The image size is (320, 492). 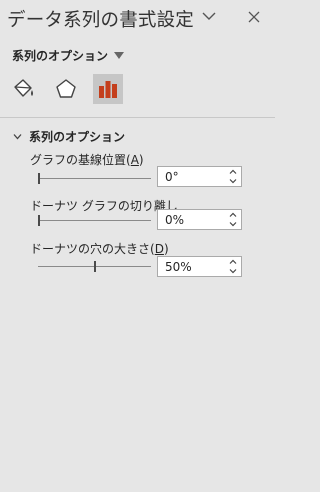 I want to click on baseline-angle-spinner: 0°, so click(x=199, y=176).